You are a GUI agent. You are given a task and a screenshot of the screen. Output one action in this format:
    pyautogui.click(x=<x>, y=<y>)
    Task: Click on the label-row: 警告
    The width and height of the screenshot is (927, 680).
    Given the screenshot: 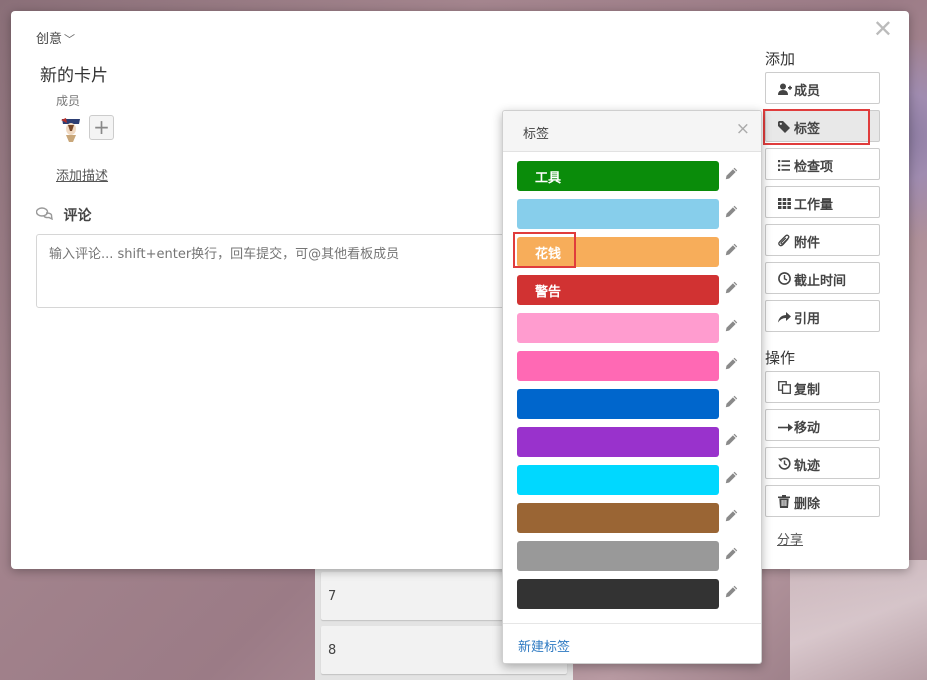 What is the action you would take?
    pyautogui.click(x=632, y=290)
    